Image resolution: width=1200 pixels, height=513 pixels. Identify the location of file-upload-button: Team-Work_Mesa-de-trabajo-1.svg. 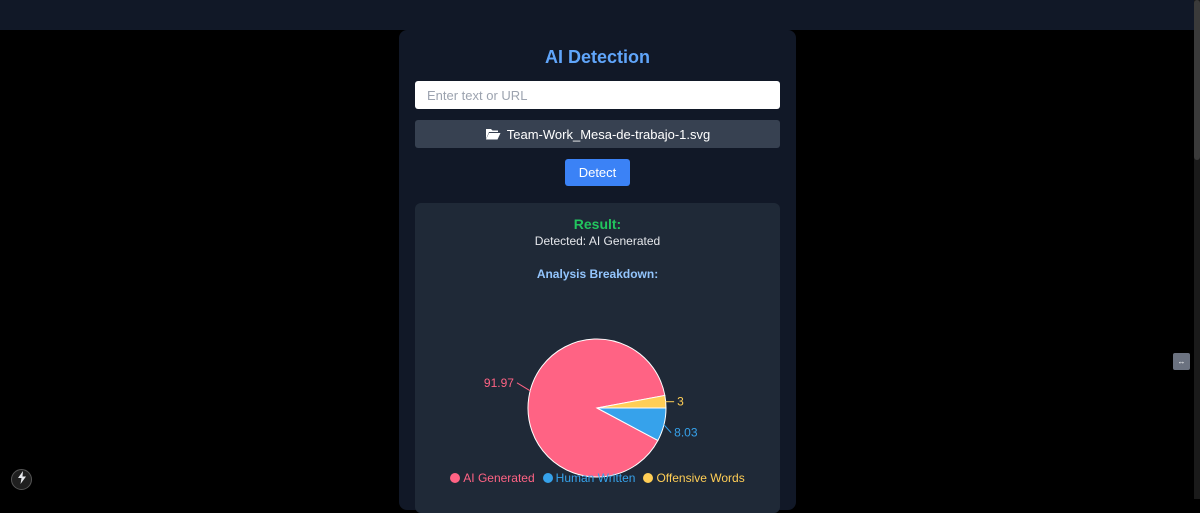
(597, 134).